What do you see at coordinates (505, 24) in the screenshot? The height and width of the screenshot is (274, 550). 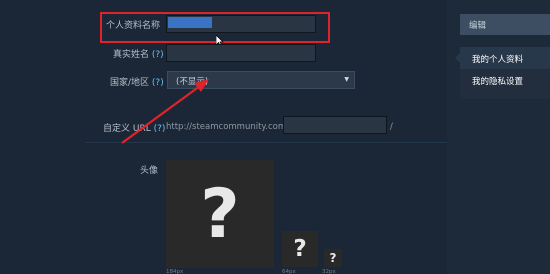 I see `edit-header: 编辑` at bounding box center [505, 24].